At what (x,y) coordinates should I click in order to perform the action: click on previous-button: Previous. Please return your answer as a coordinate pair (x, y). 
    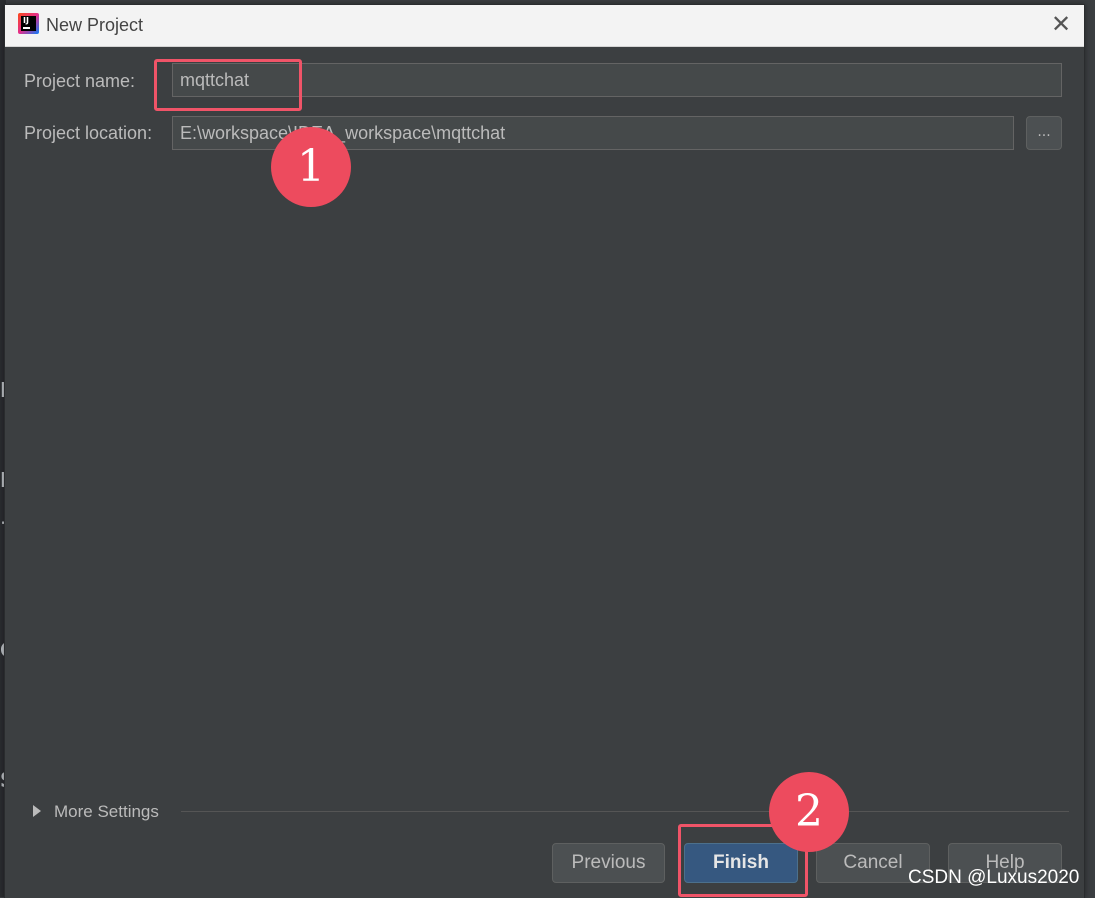
    Looking at the image, I should click on (608, 863).